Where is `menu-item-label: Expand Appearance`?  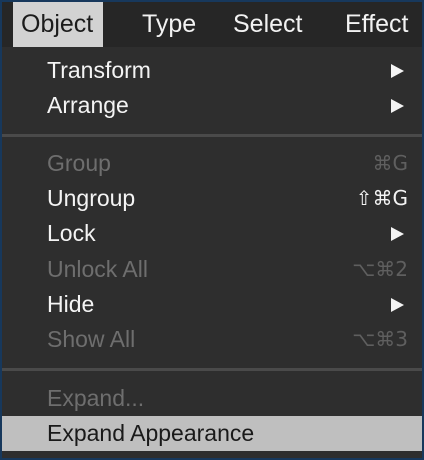
menu-item-label: Expand Appearance is located at coordinates (151, 433).